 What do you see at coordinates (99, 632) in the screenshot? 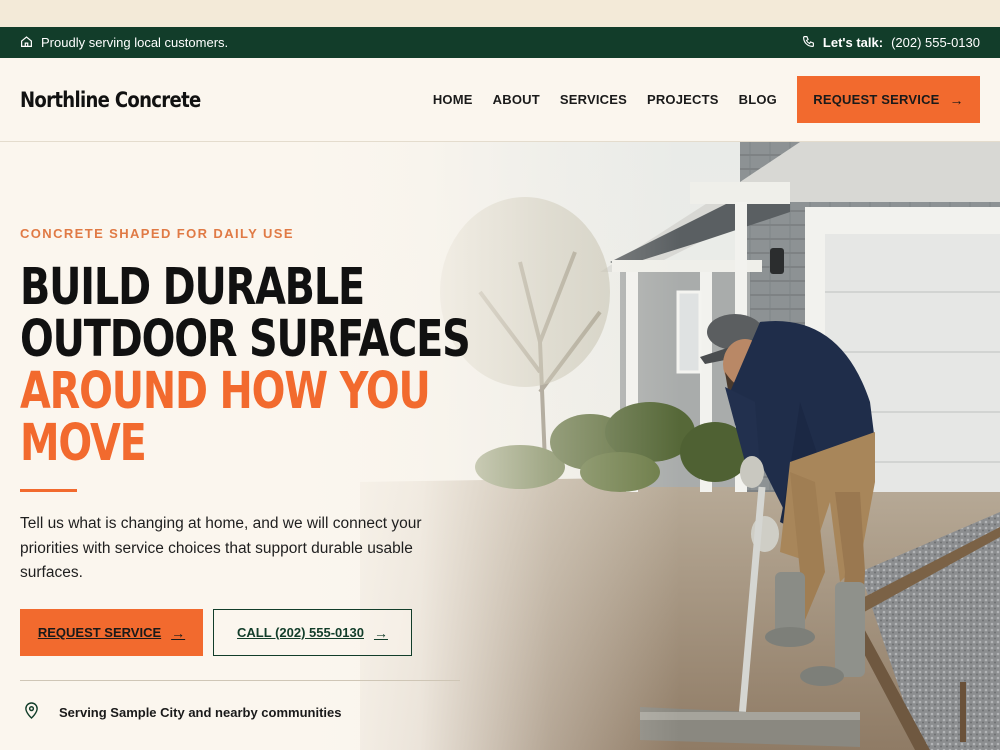
I see `hero-primary-cta-label: REQUEST SERVICE` at bounding box center [99, 632].